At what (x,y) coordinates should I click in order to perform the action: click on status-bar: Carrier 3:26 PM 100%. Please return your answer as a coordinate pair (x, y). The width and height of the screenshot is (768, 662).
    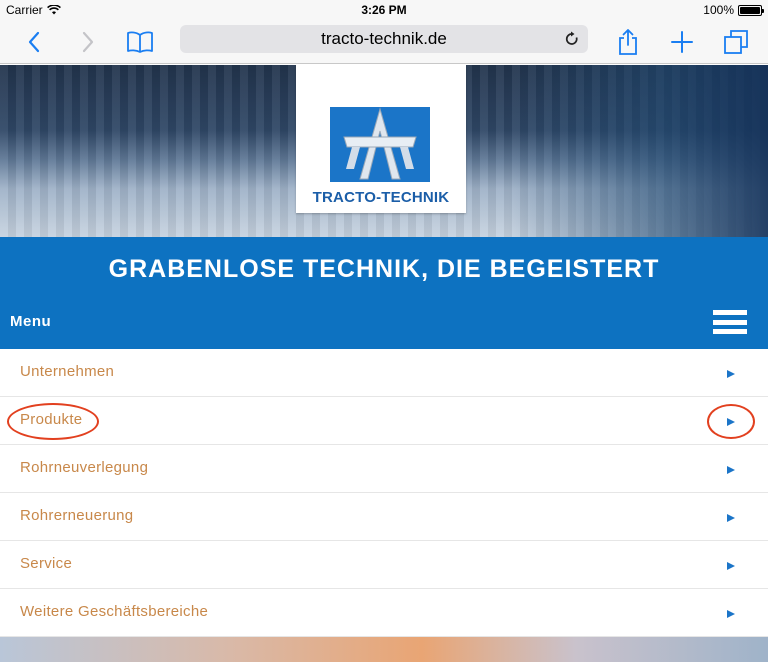
    Looking at the image, I should click on (384, 10).